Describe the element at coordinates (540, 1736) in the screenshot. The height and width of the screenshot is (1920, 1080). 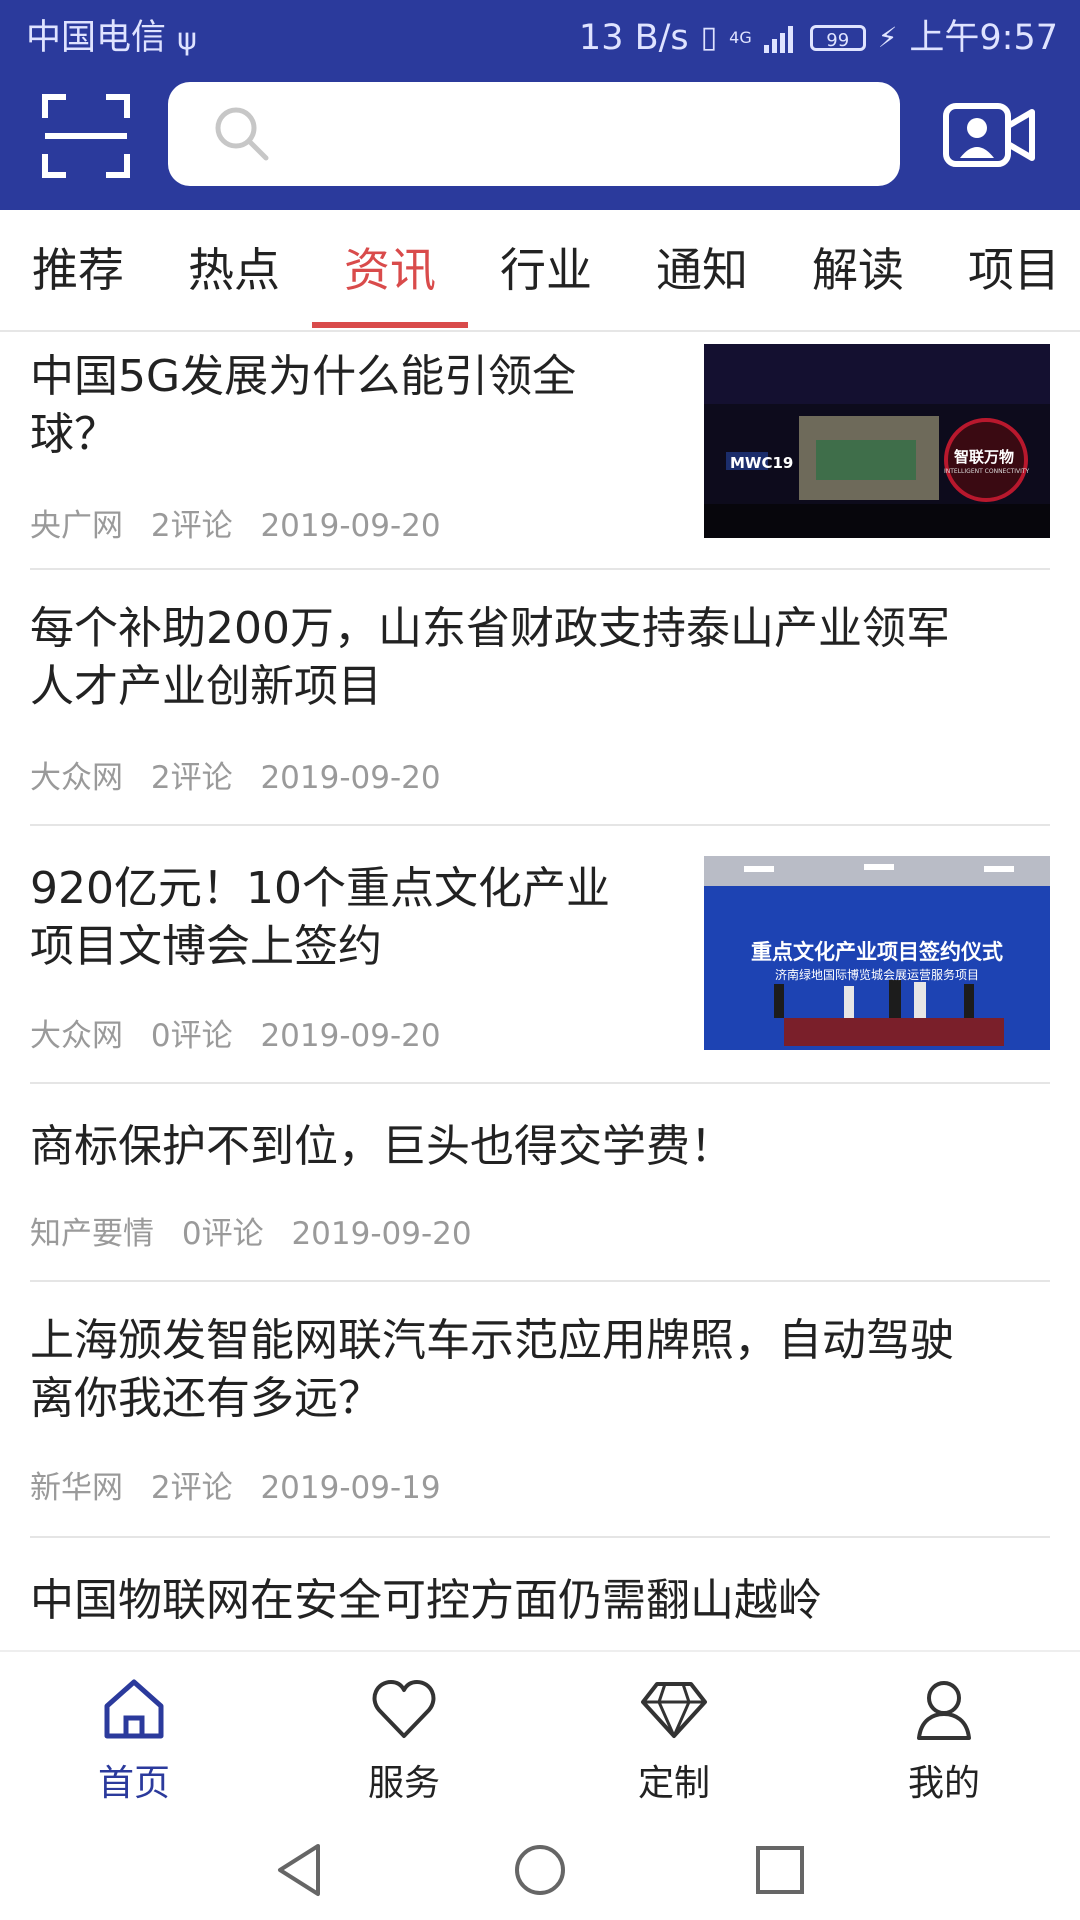
I see `bottom-navigation: 首页 服务 定制 我的` at that location.